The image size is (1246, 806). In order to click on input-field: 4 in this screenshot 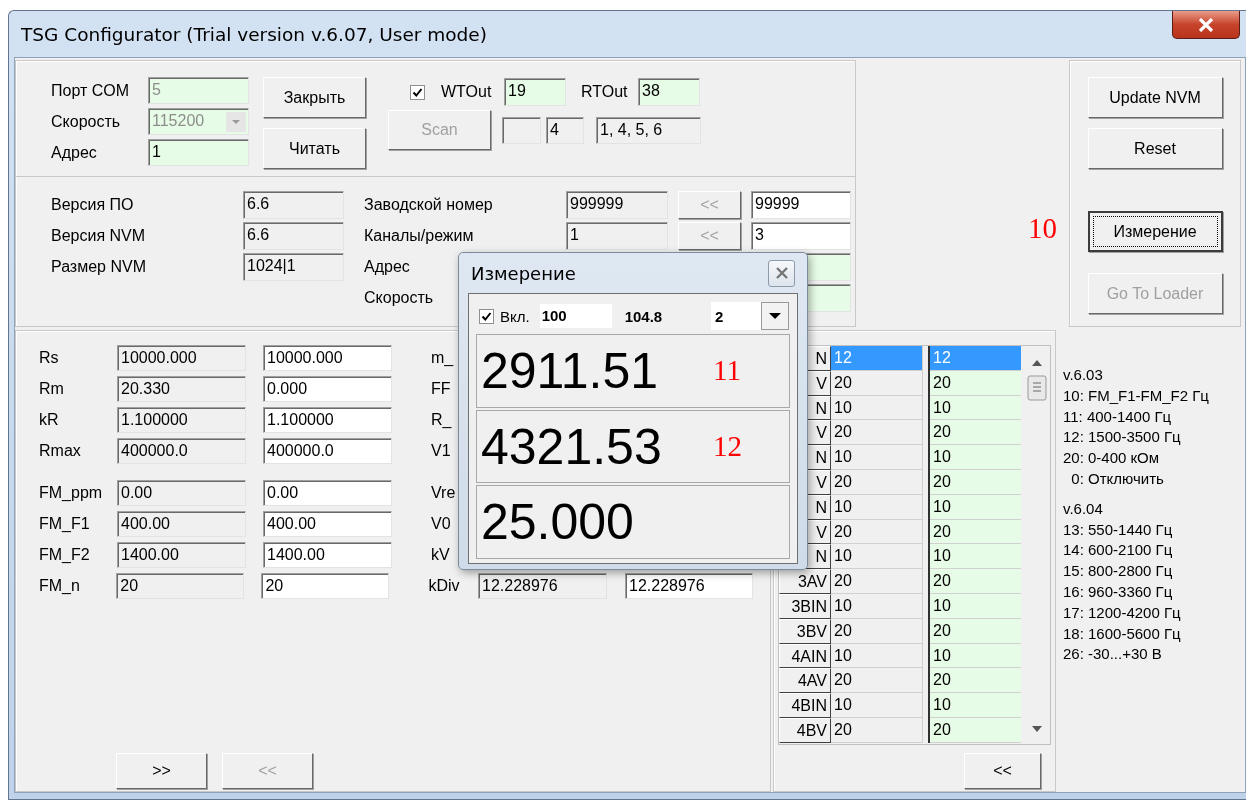, I will do `click(565, 130)`.